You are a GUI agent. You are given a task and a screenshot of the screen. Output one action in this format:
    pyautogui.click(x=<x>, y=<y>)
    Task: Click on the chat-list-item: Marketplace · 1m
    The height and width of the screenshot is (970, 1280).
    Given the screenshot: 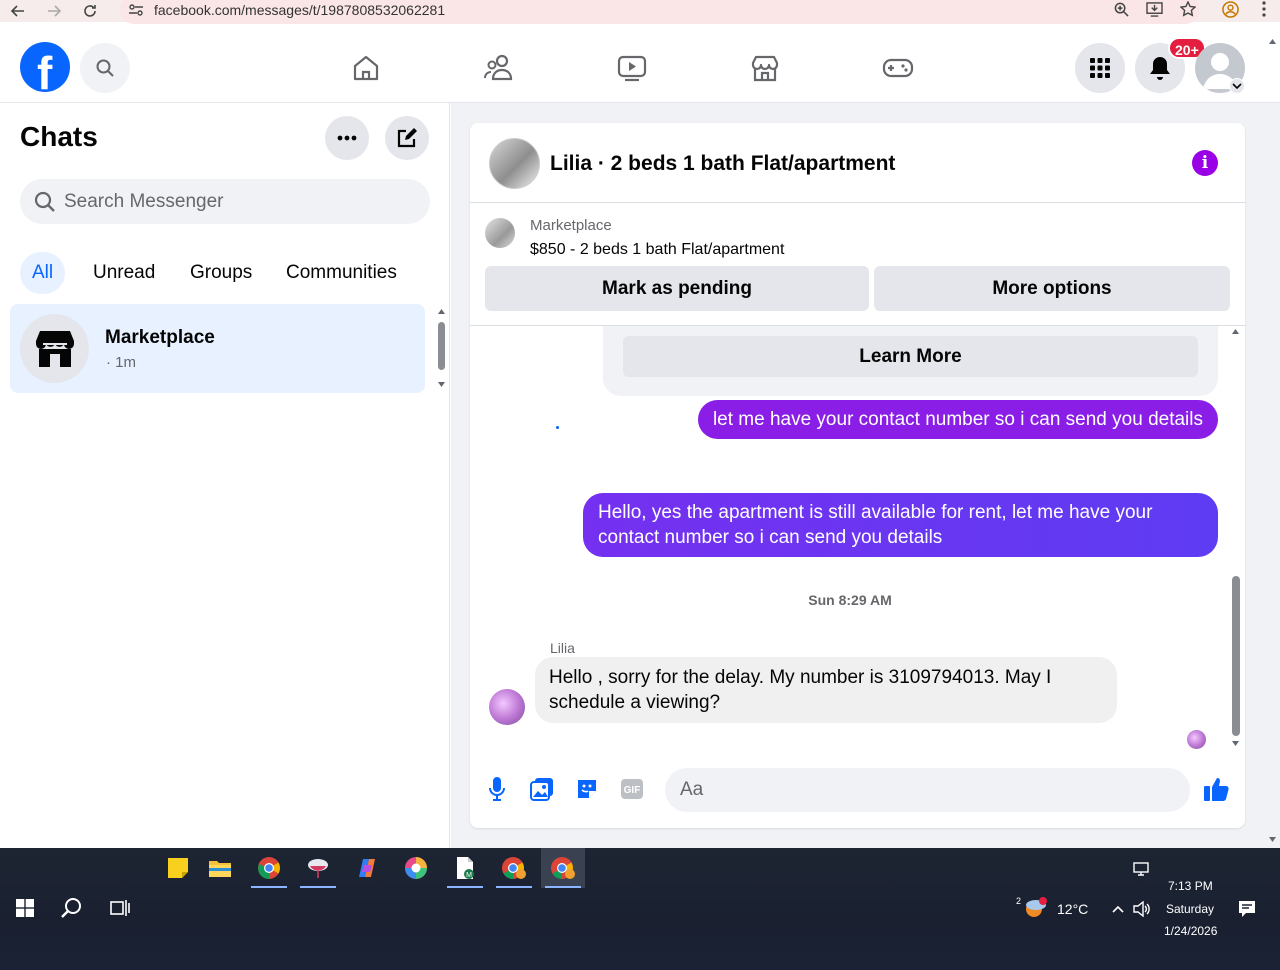 What is the action you would take?
    pyautogui.click(x=217, y=348)
    